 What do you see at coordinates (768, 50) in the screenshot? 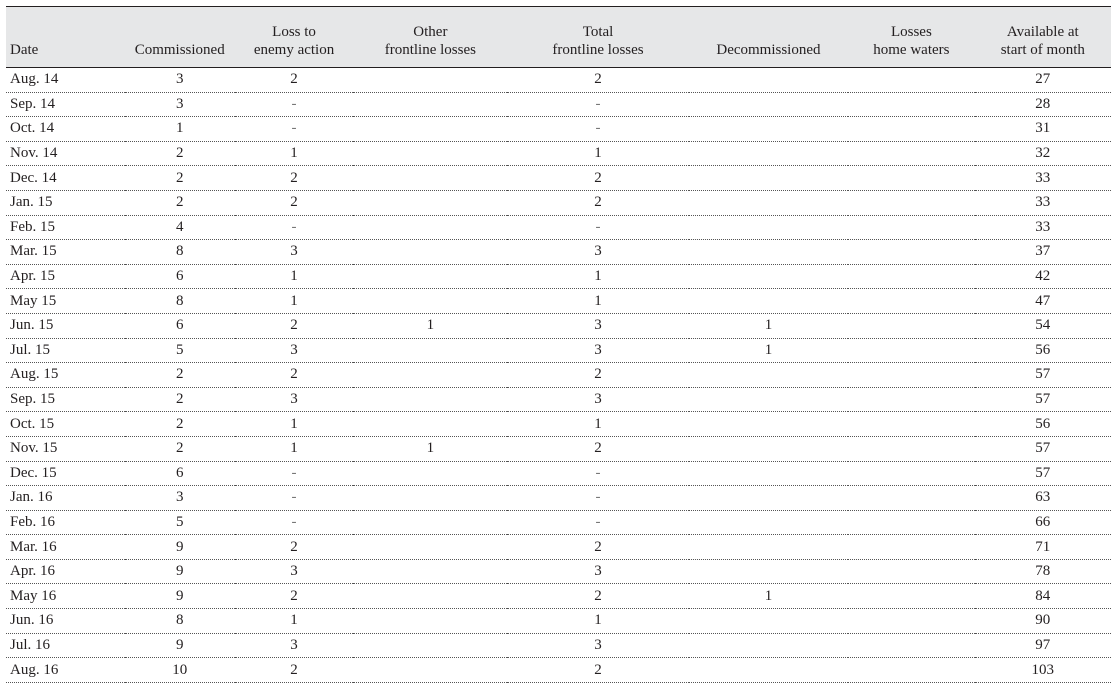
I see `column-header-line2: Decommissioned` at bounding box center [768, 50].